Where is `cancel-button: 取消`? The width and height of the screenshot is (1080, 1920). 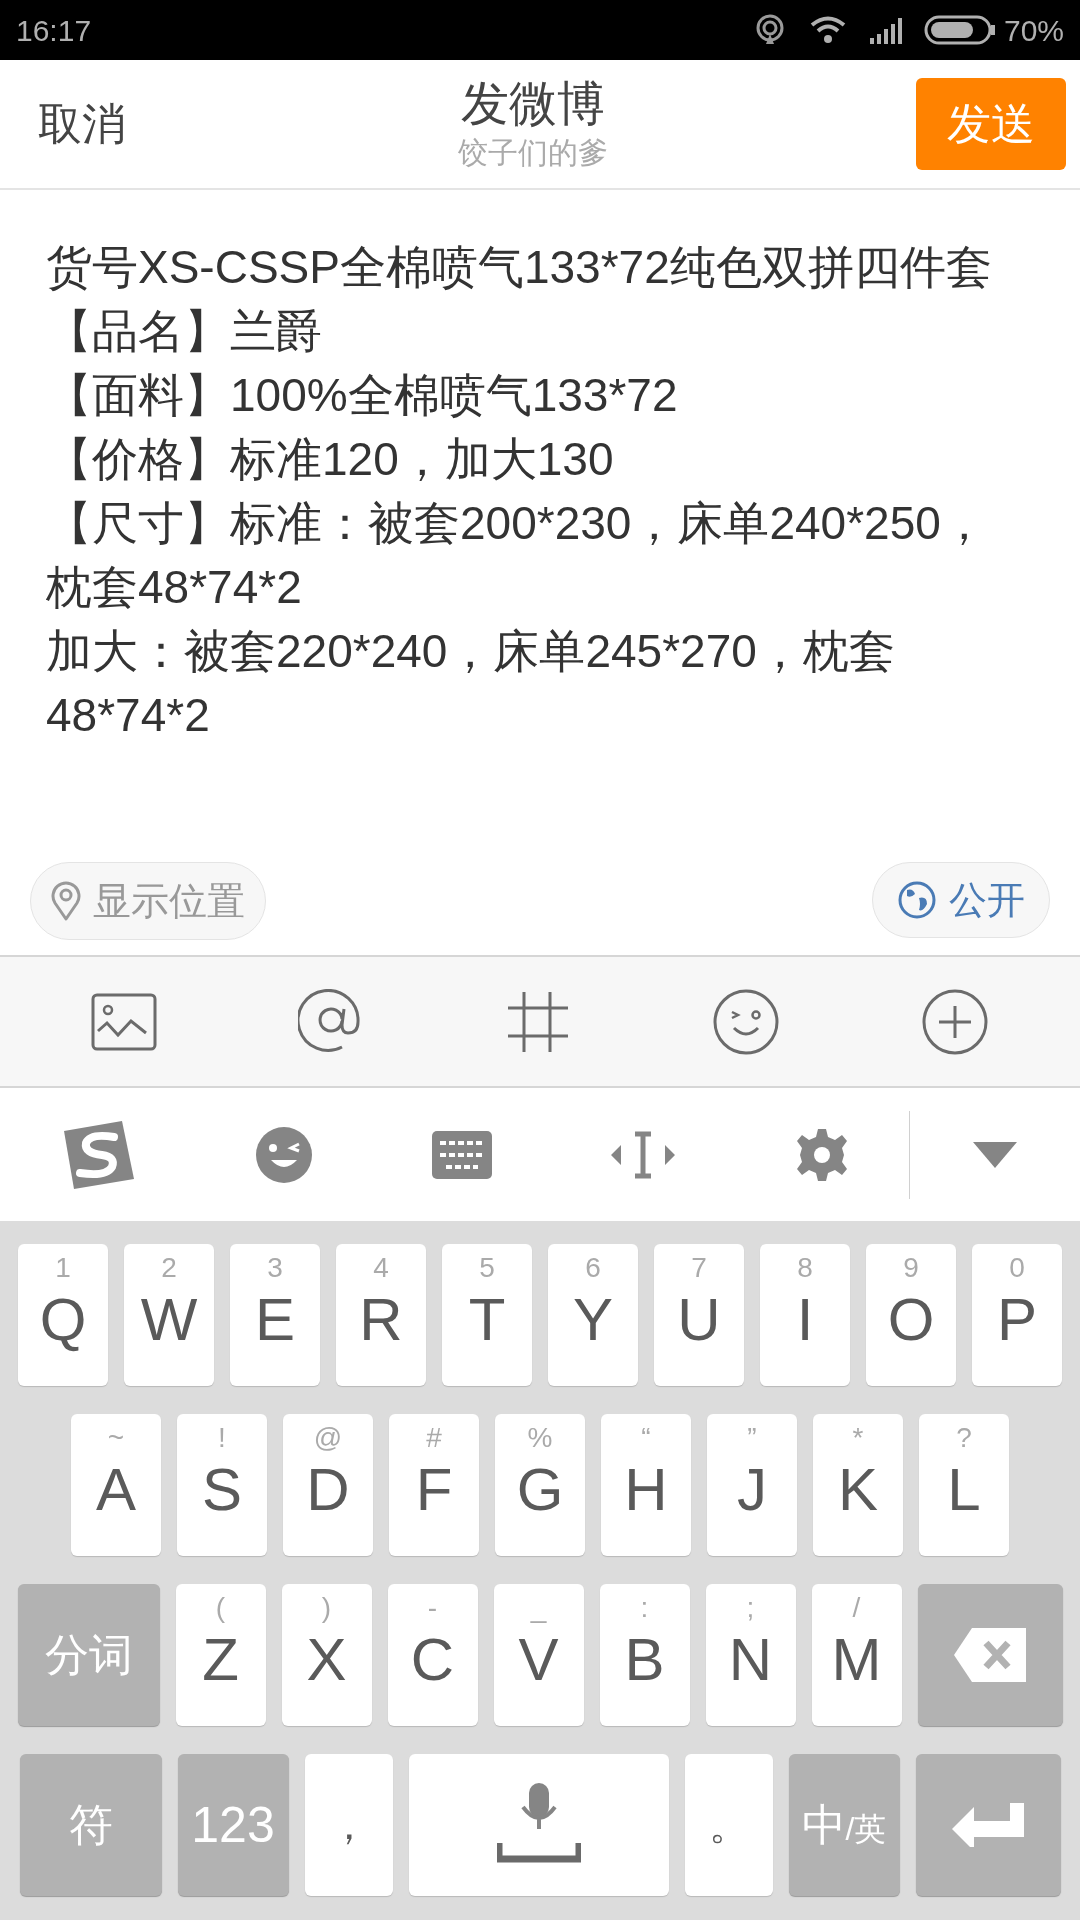 cancel-button: 取消 is located at coordinates (82, 124).